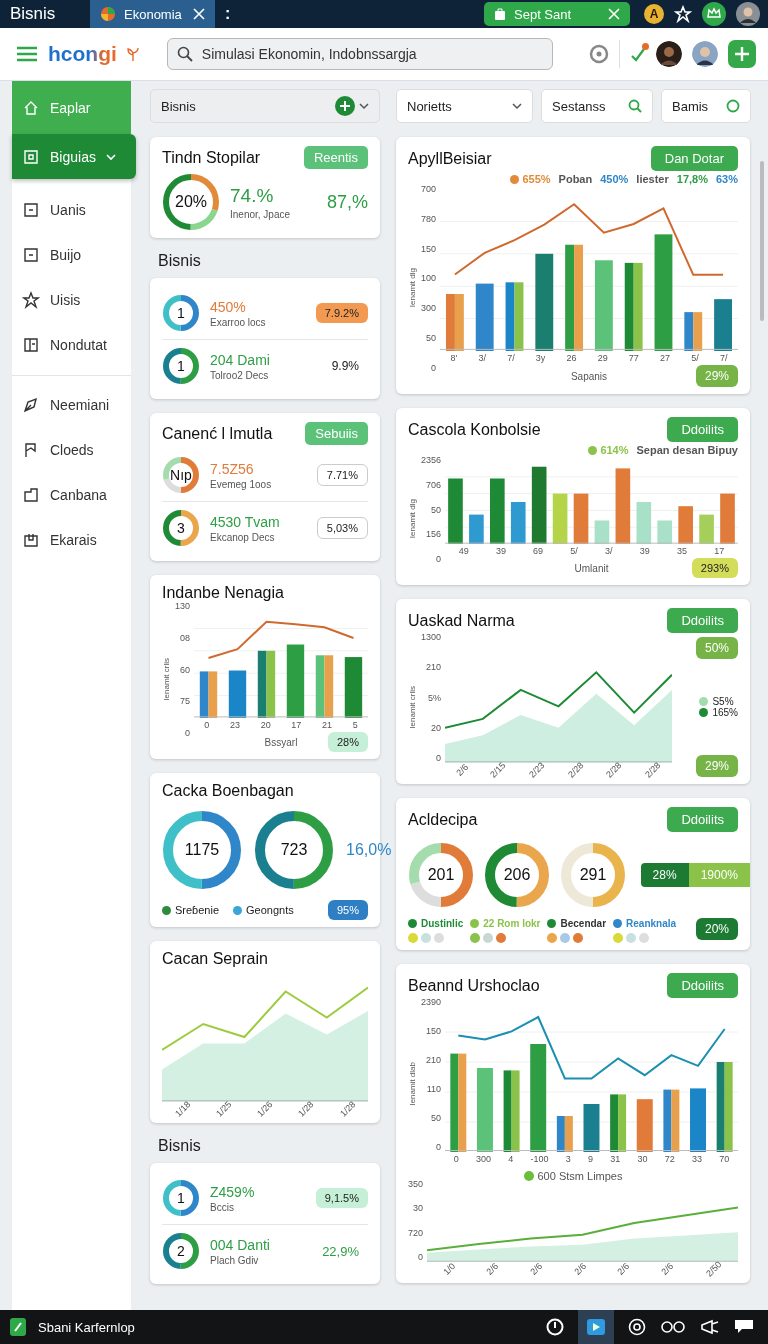 The width and height of the screenshot is (768, 1344). What do you see at coordinates (132, 54) in the screenshot?
I see `sprout-icon` at bounding box center [132, 54].